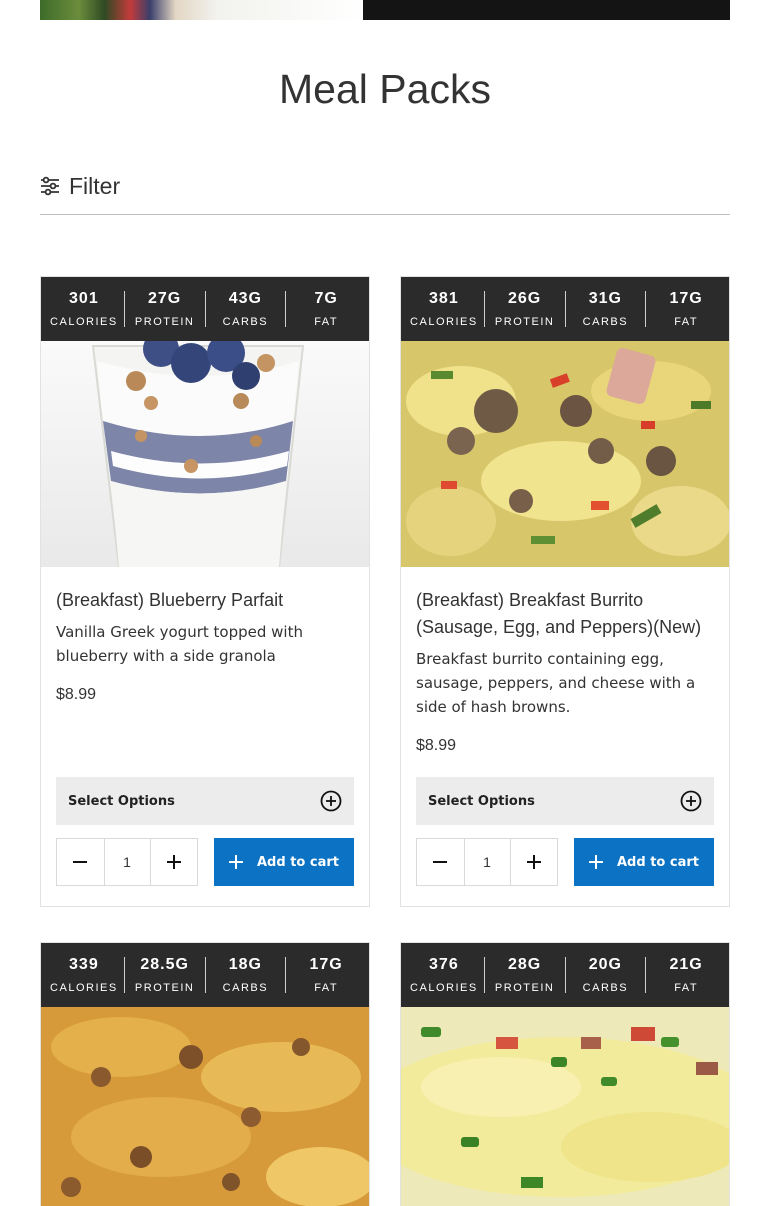  Describe the element at coordinates (686, 974) in the screenshot. I see `macro-fat: 21G FAT` at that location.